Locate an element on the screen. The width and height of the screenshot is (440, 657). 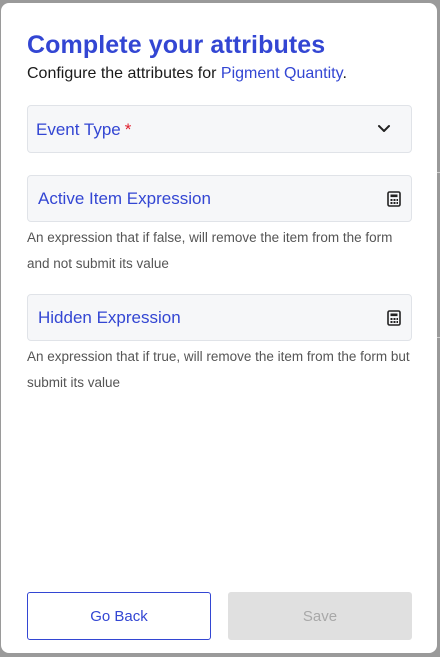
event-type-select: Event Type * is located at coordinates (219, 129).